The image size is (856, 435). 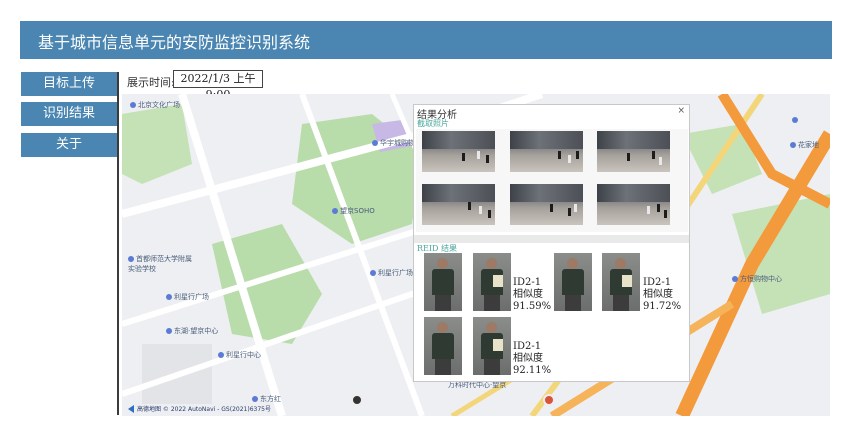 I want to click on app-title: 基于城市信息单元的安防监控识别系统, so click(x=174, y=42).